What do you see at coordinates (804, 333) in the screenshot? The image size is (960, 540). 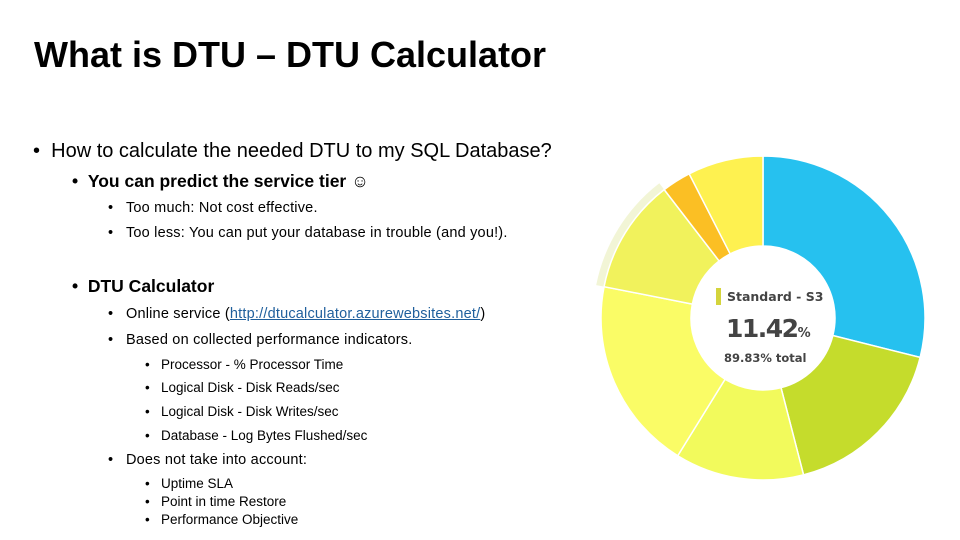 I see `value-unit: %` at bounding box center [804, 333].